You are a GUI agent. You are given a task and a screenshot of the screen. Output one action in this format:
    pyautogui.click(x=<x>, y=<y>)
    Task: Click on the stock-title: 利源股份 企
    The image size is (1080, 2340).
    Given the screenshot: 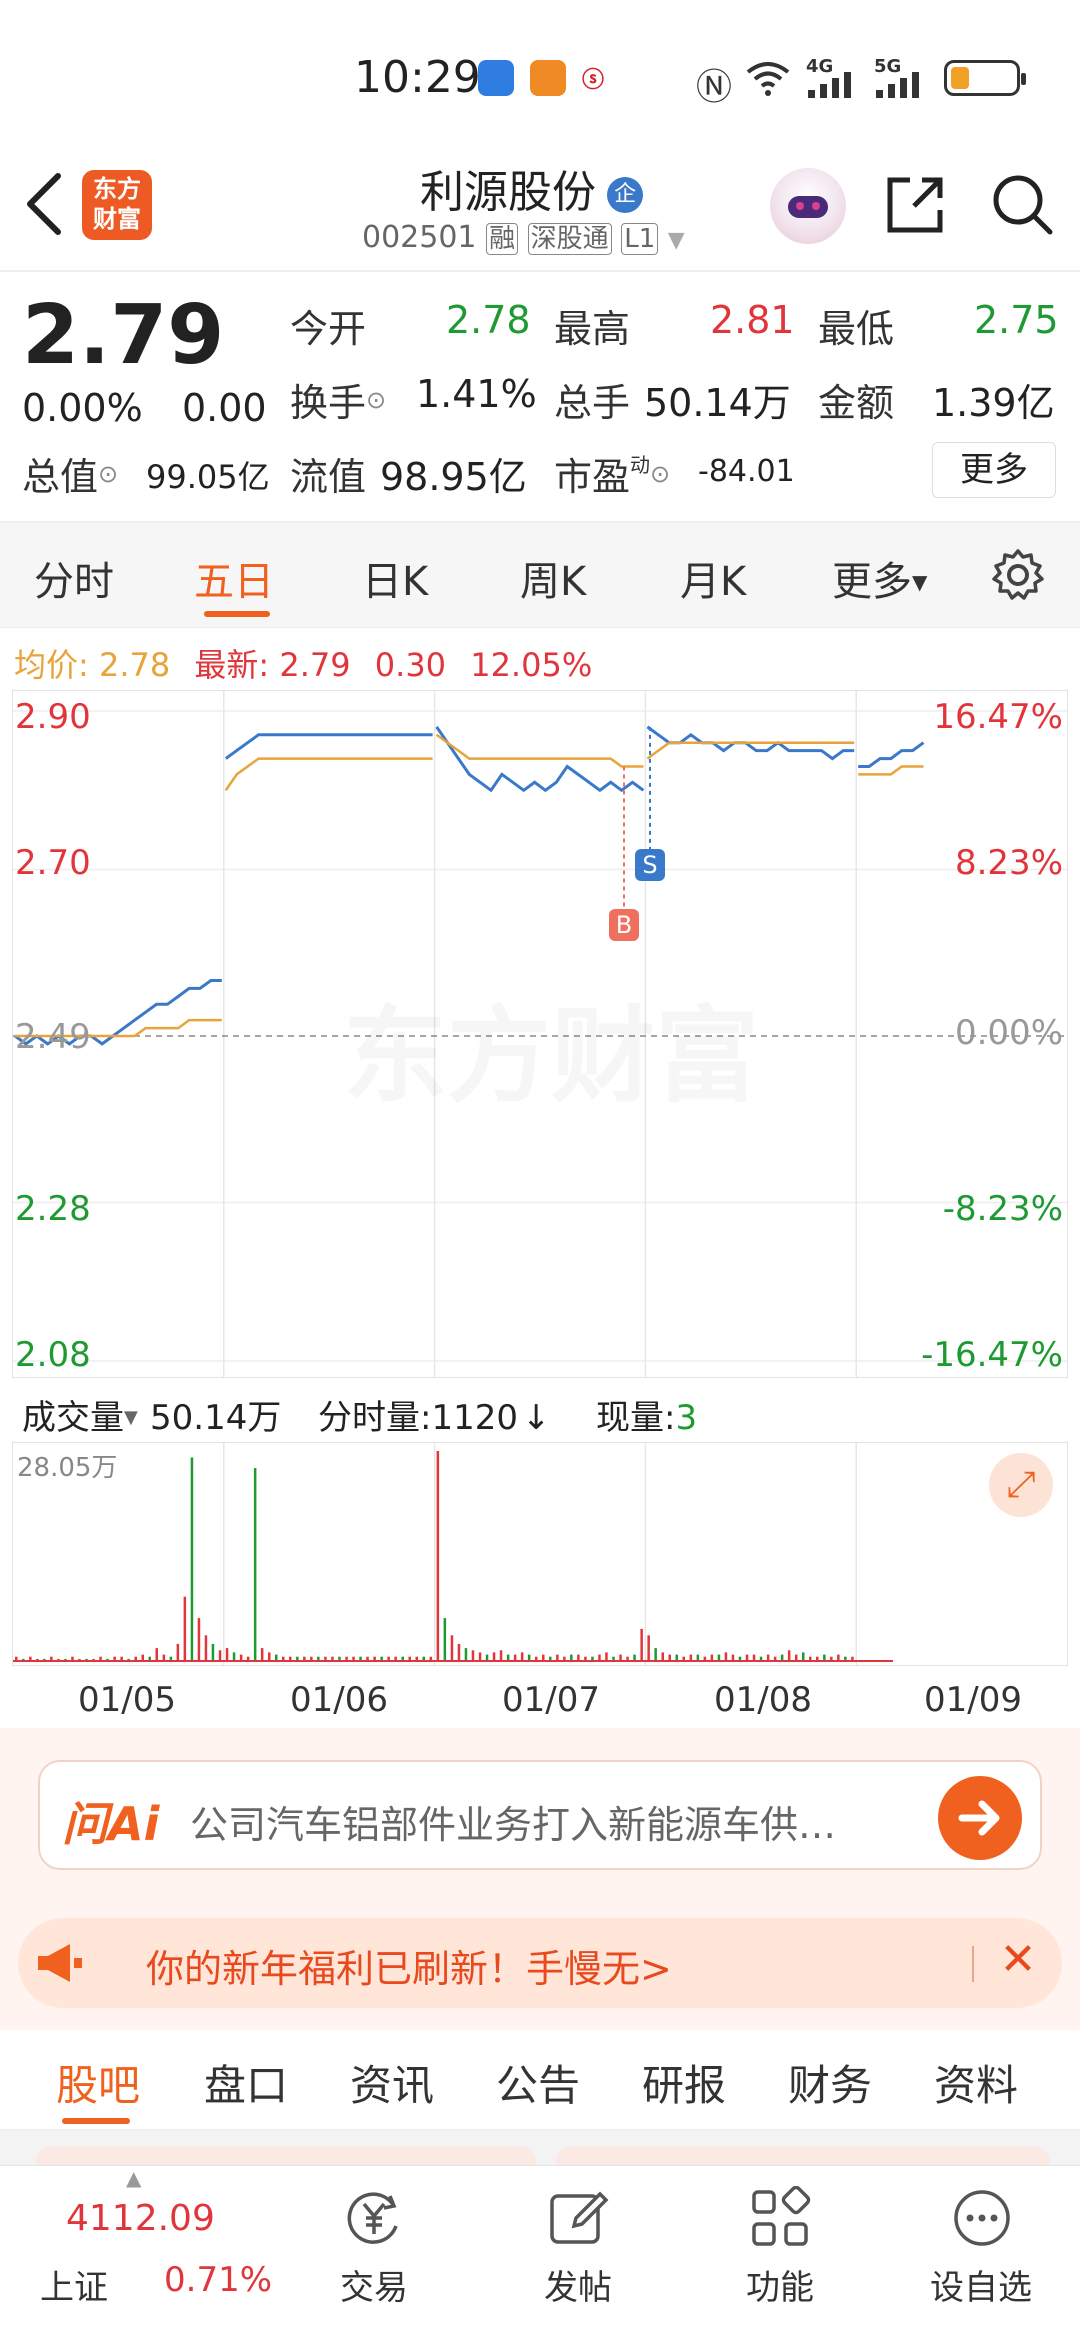 What is the action you would take?
    pyautogui.click(x=532, y=187)
    